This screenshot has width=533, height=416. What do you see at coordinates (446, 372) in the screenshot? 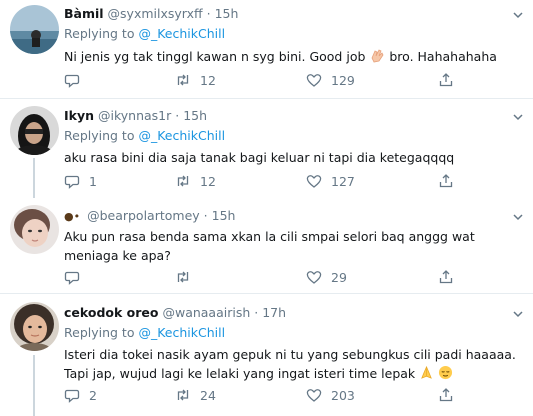
I see `relieved-face-emoji-icon` at bounding box center [446, 372].